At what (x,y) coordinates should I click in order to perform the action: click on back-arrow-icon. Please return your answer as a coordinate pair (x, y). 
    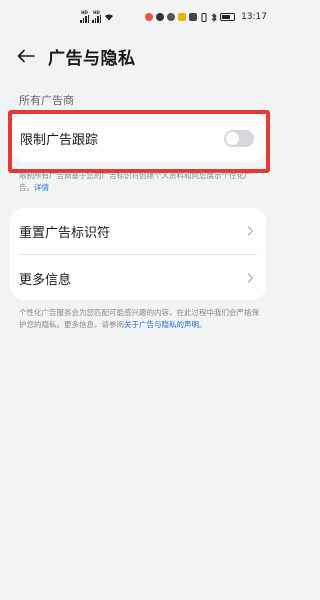
    Looking at the image, I should click on (26, 56).